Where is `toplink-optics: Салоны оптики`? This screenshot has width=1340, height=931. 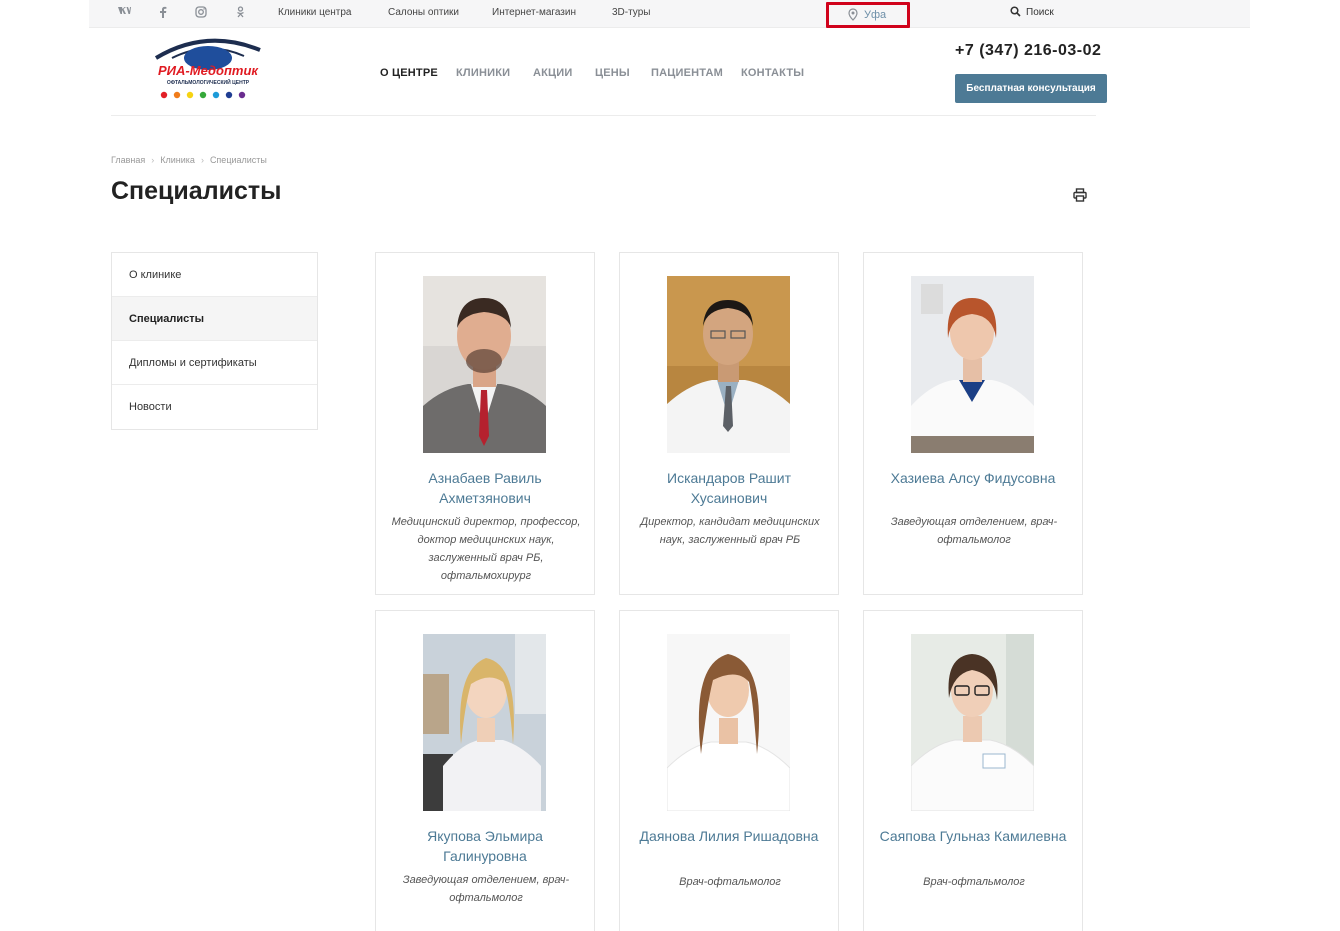
toplink-optics: Салоны оптики is located at coordinates (423, 12).